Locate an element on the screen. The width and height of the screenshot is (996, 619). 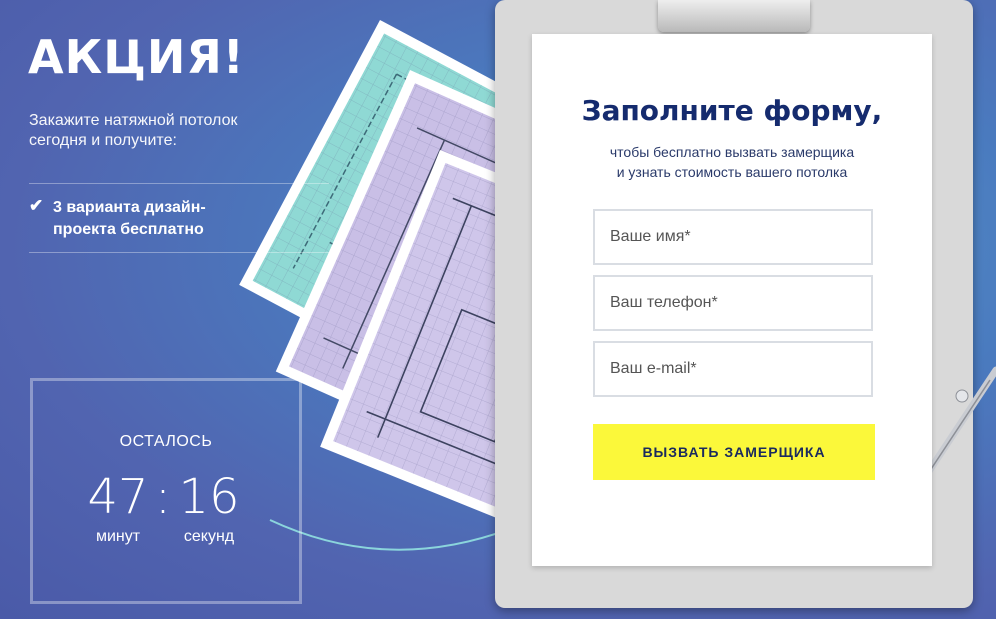
name-input is located at coordinates (733, 237).